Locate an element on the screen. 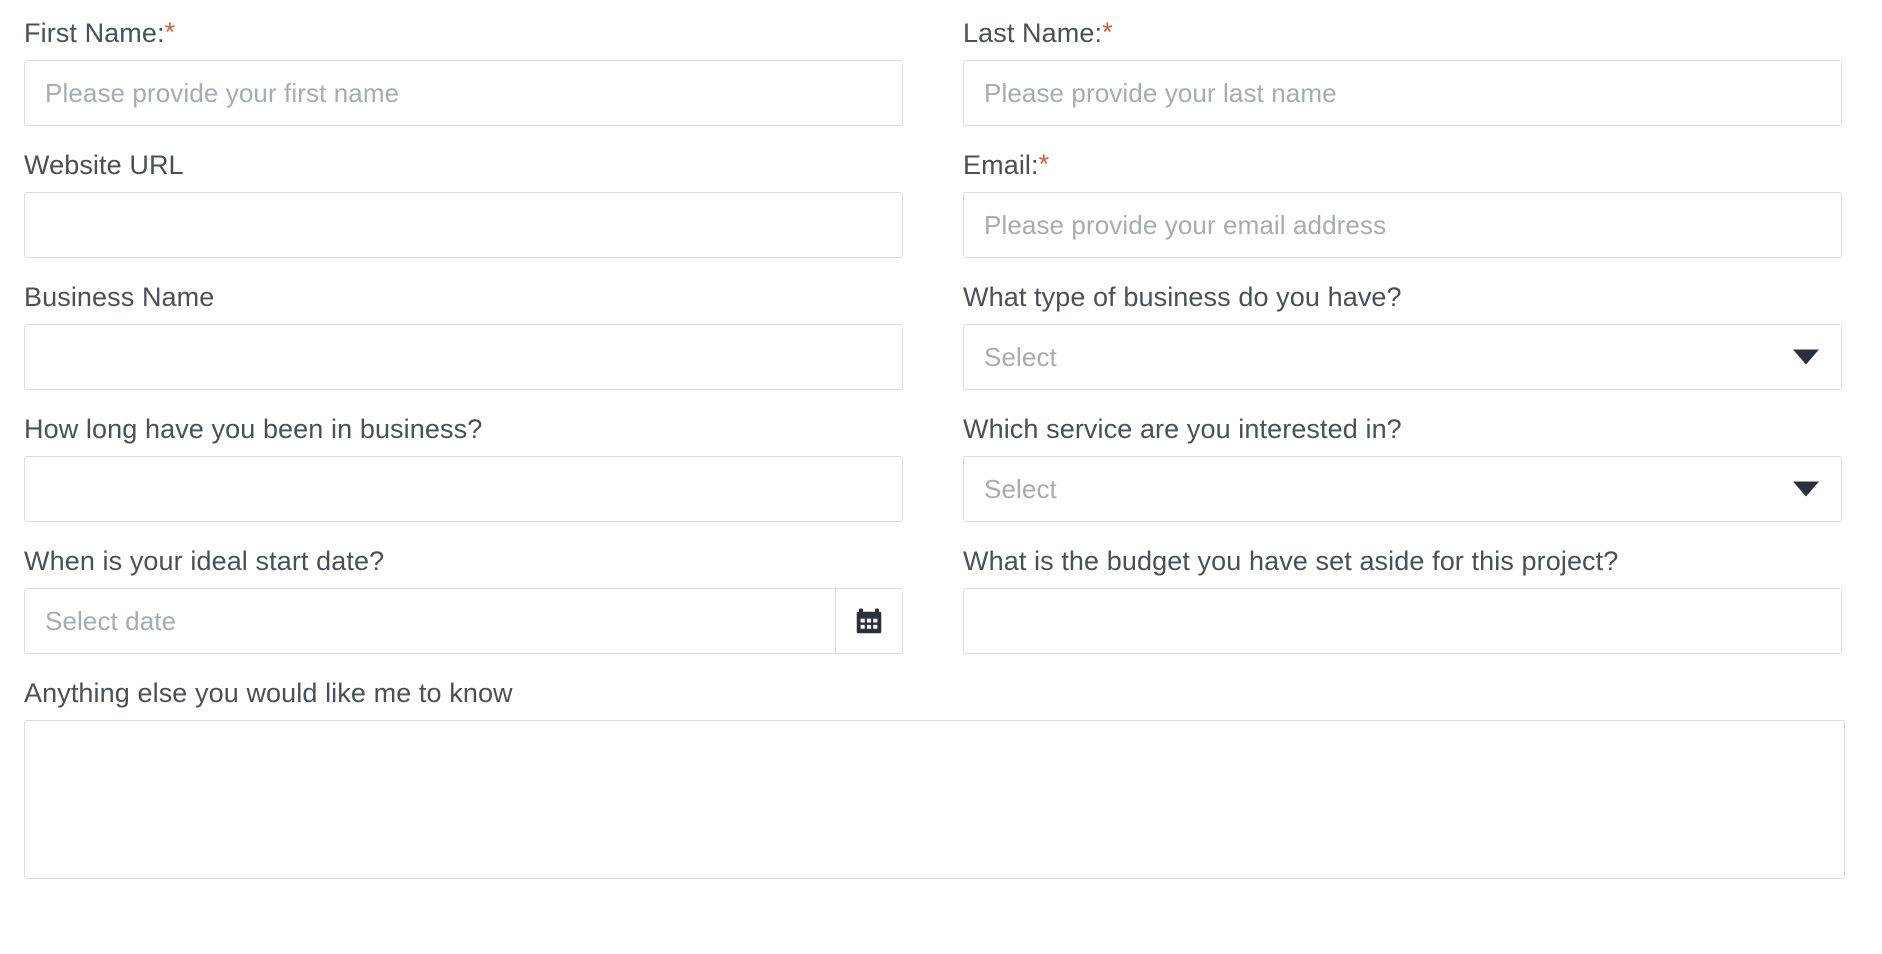  start-date-label: When is your ideal start date? is located at coordinates (204, 561).